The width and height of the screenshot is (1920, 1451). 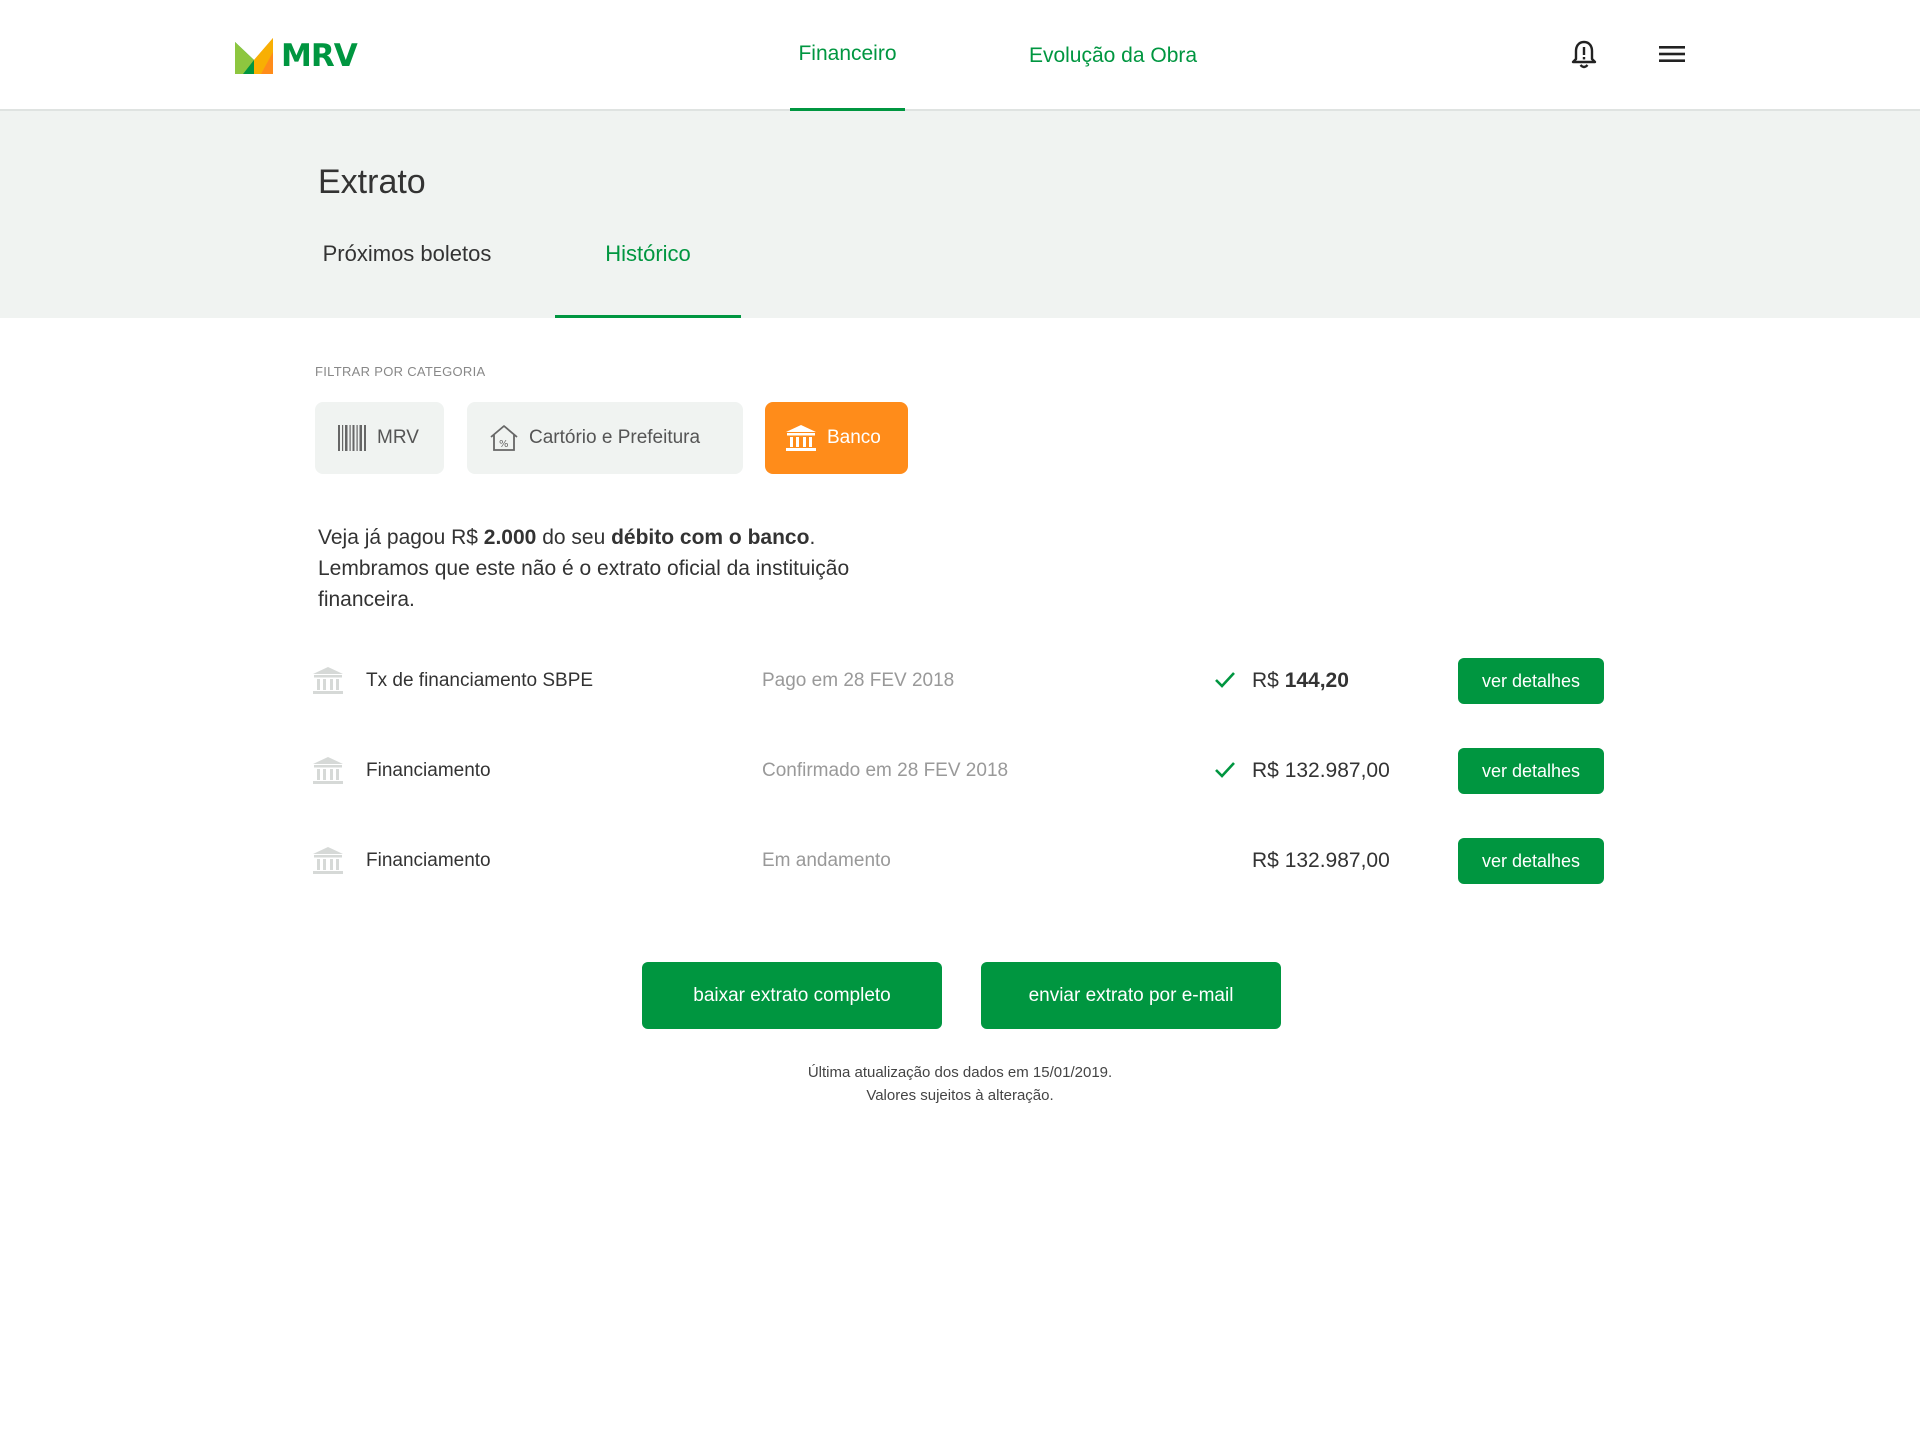 What do you see at coordinates (885, 770) in the screenshot?
I see `transaction-status: Confirmado em 28 FEV 2018` at bounding box center [885, 770].